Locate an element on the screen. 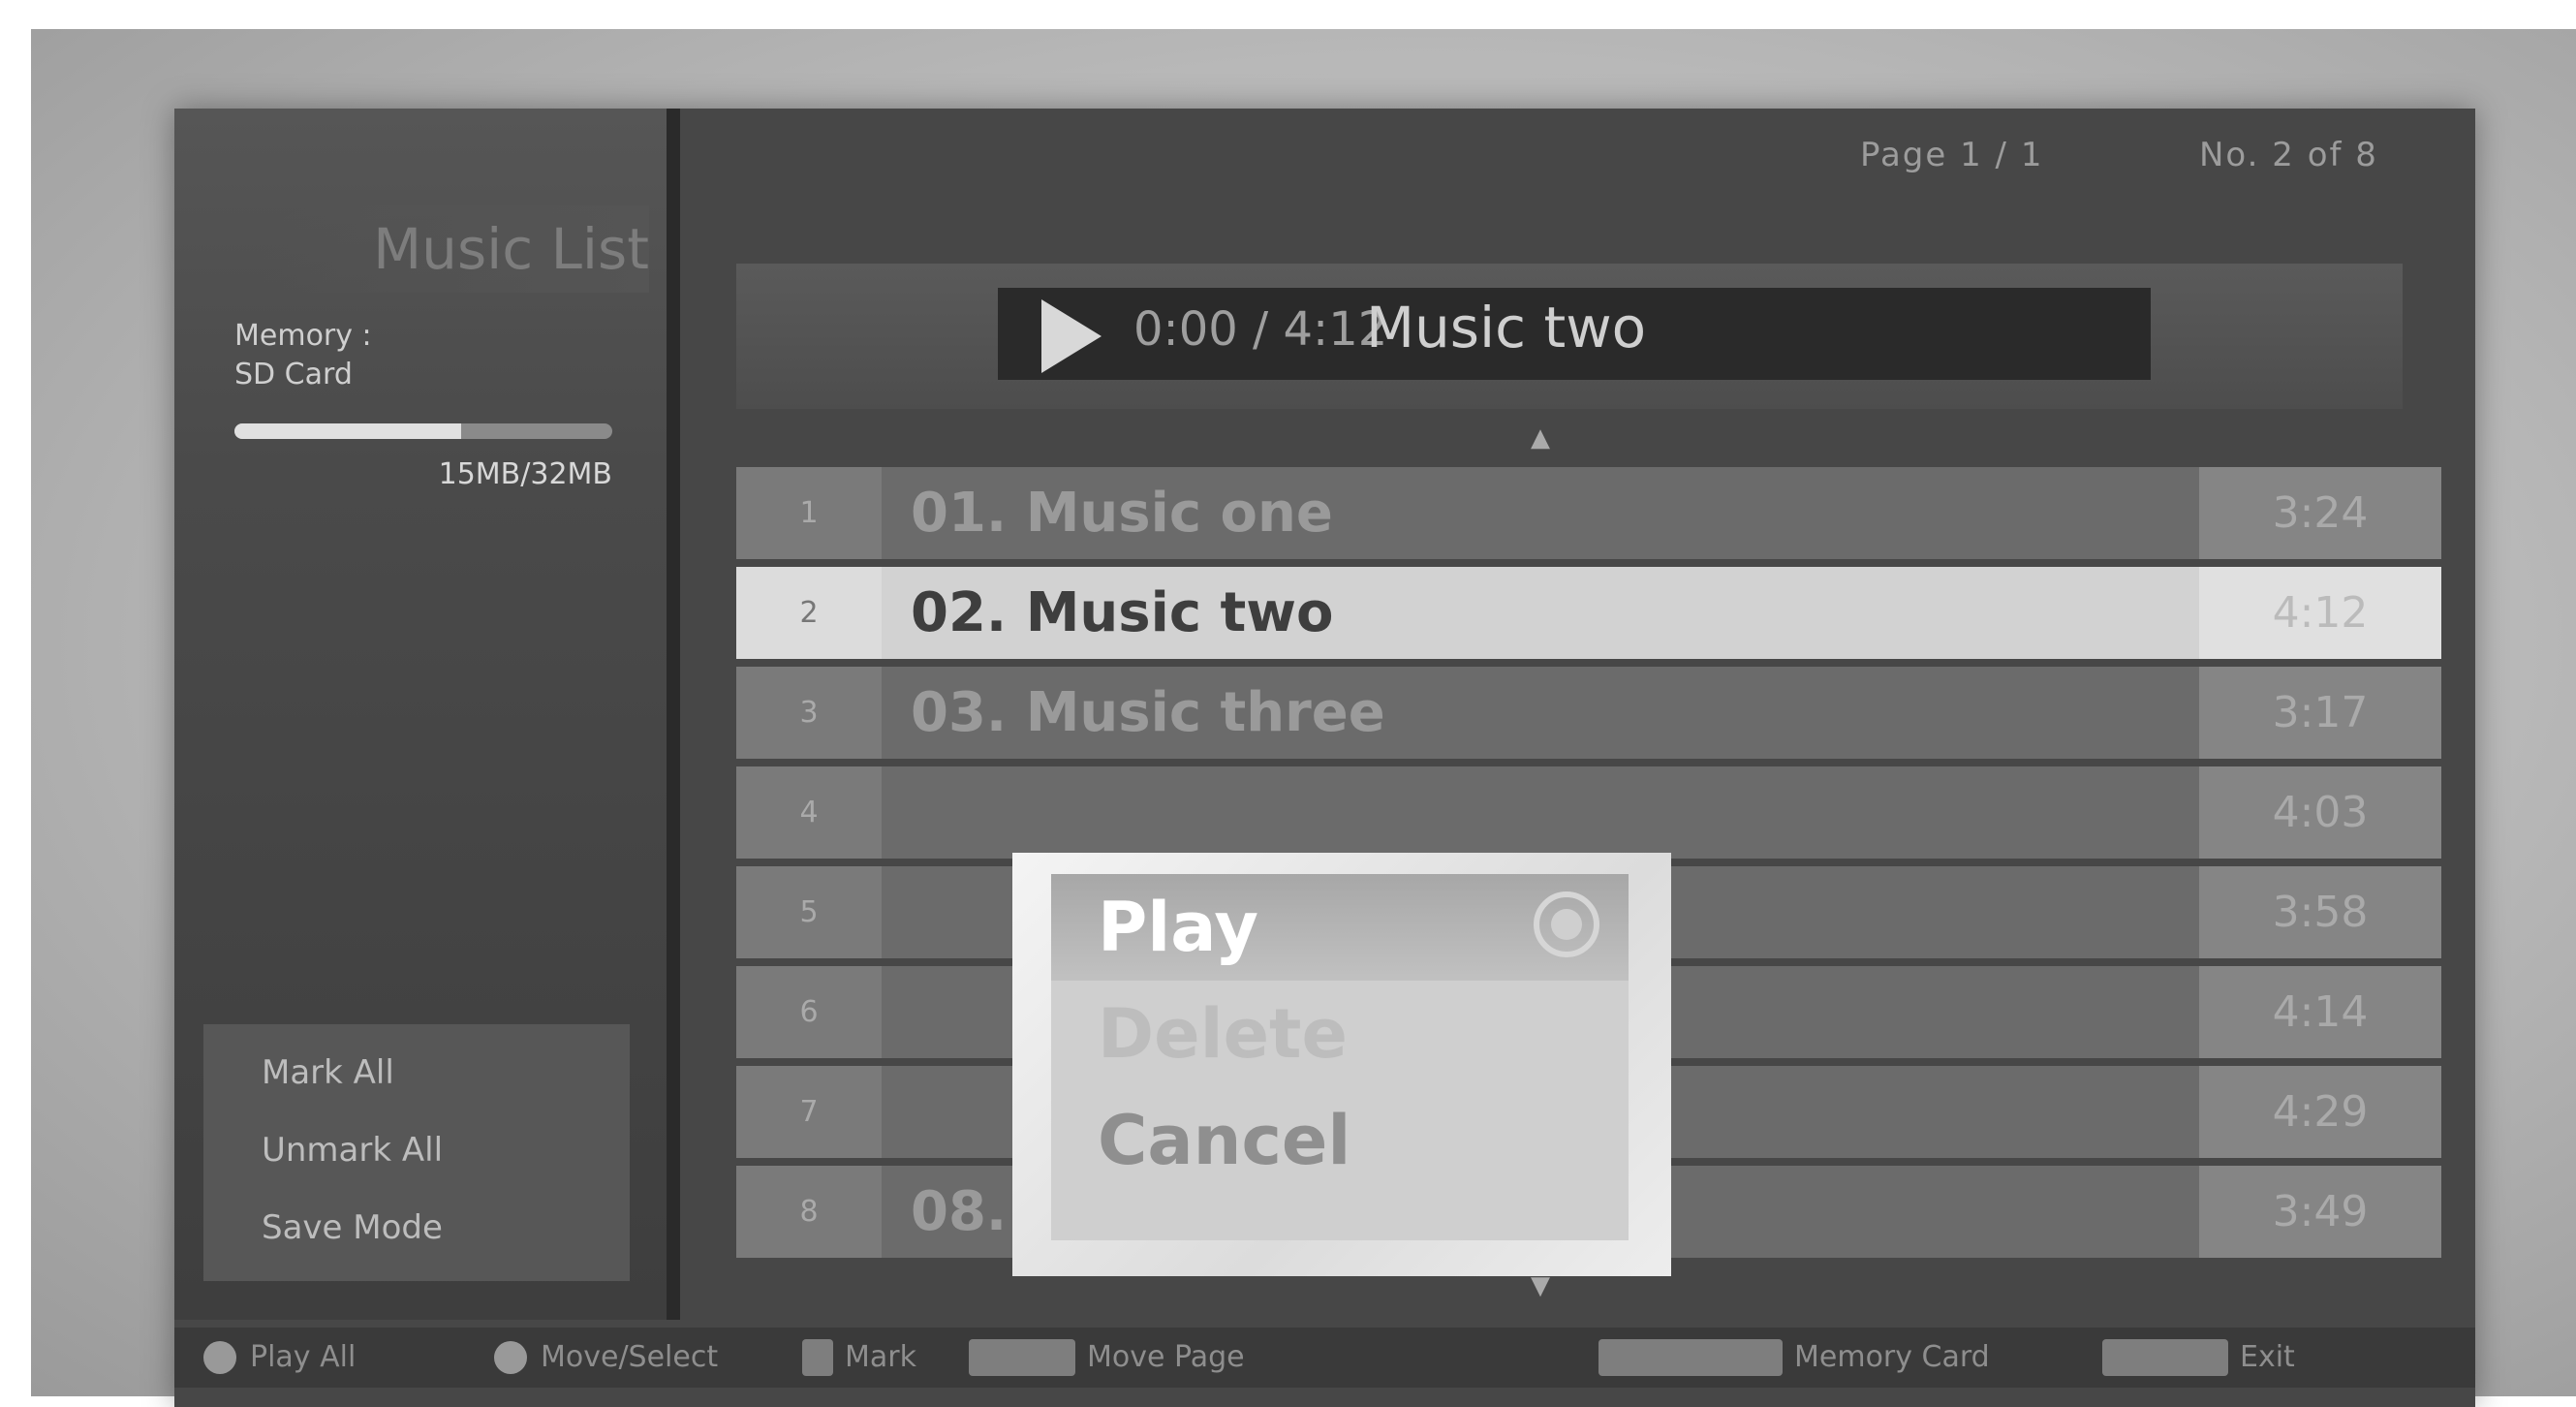 Image resolution: width=2576 pixels, height=1407 pixels. mark-key-icon is located at coordinates (817, 1357).